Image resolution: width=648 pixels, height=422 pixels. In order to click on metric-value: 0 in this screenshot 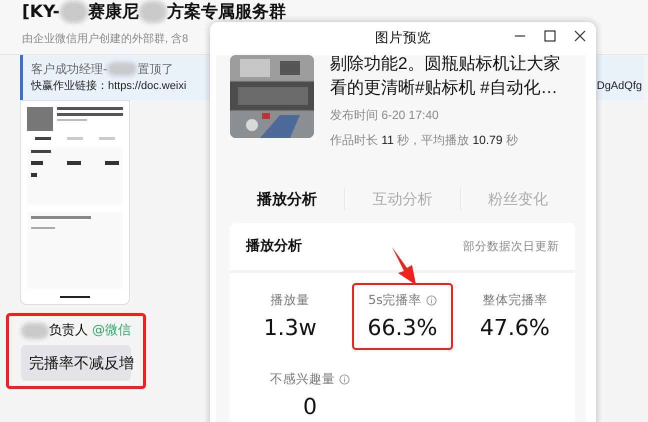, I will do `click(310, 407)`.